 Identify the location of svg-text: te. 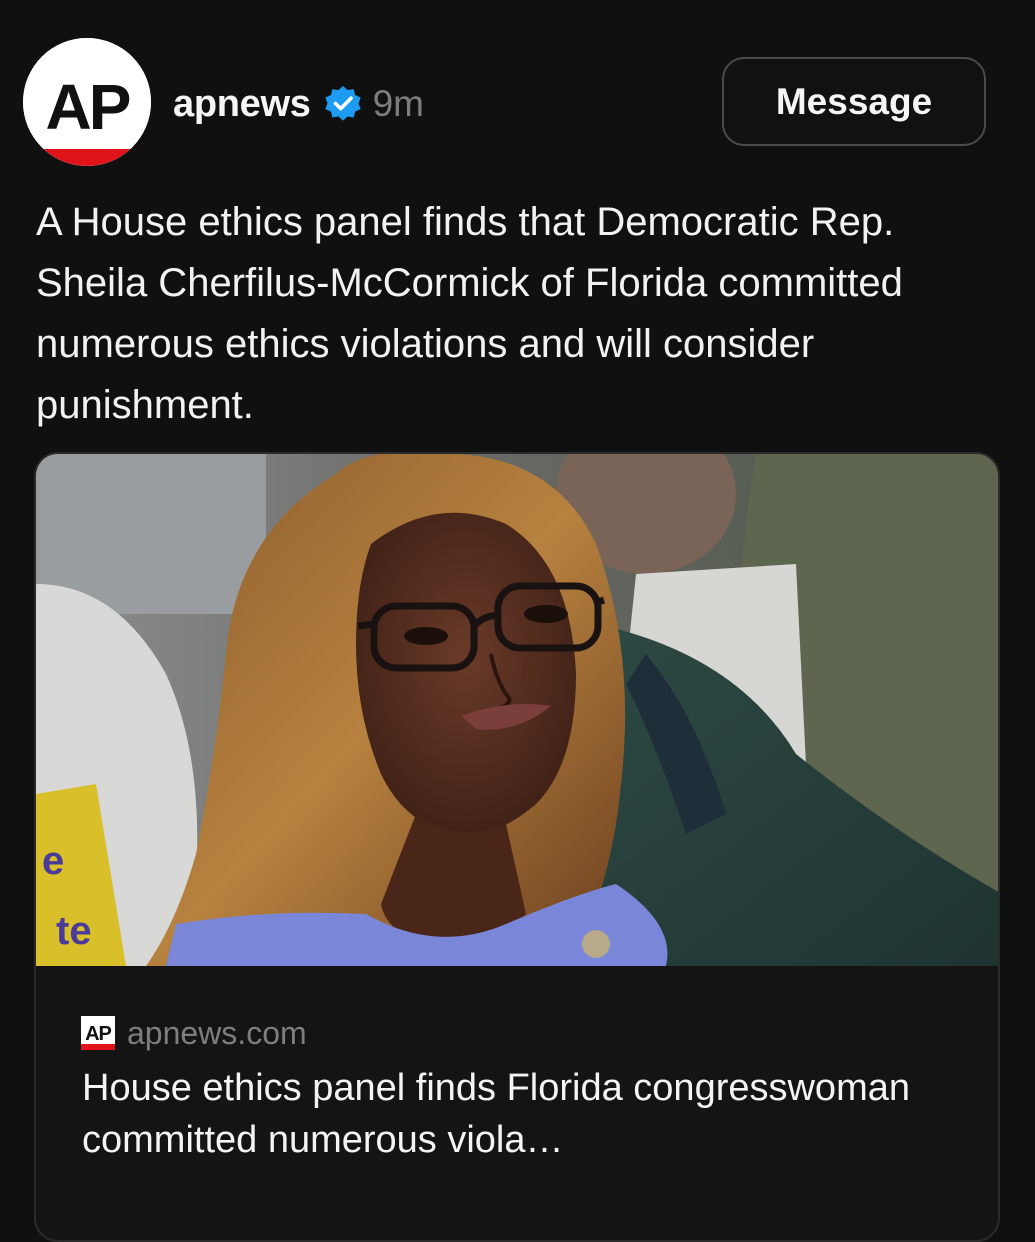
(74, 931).